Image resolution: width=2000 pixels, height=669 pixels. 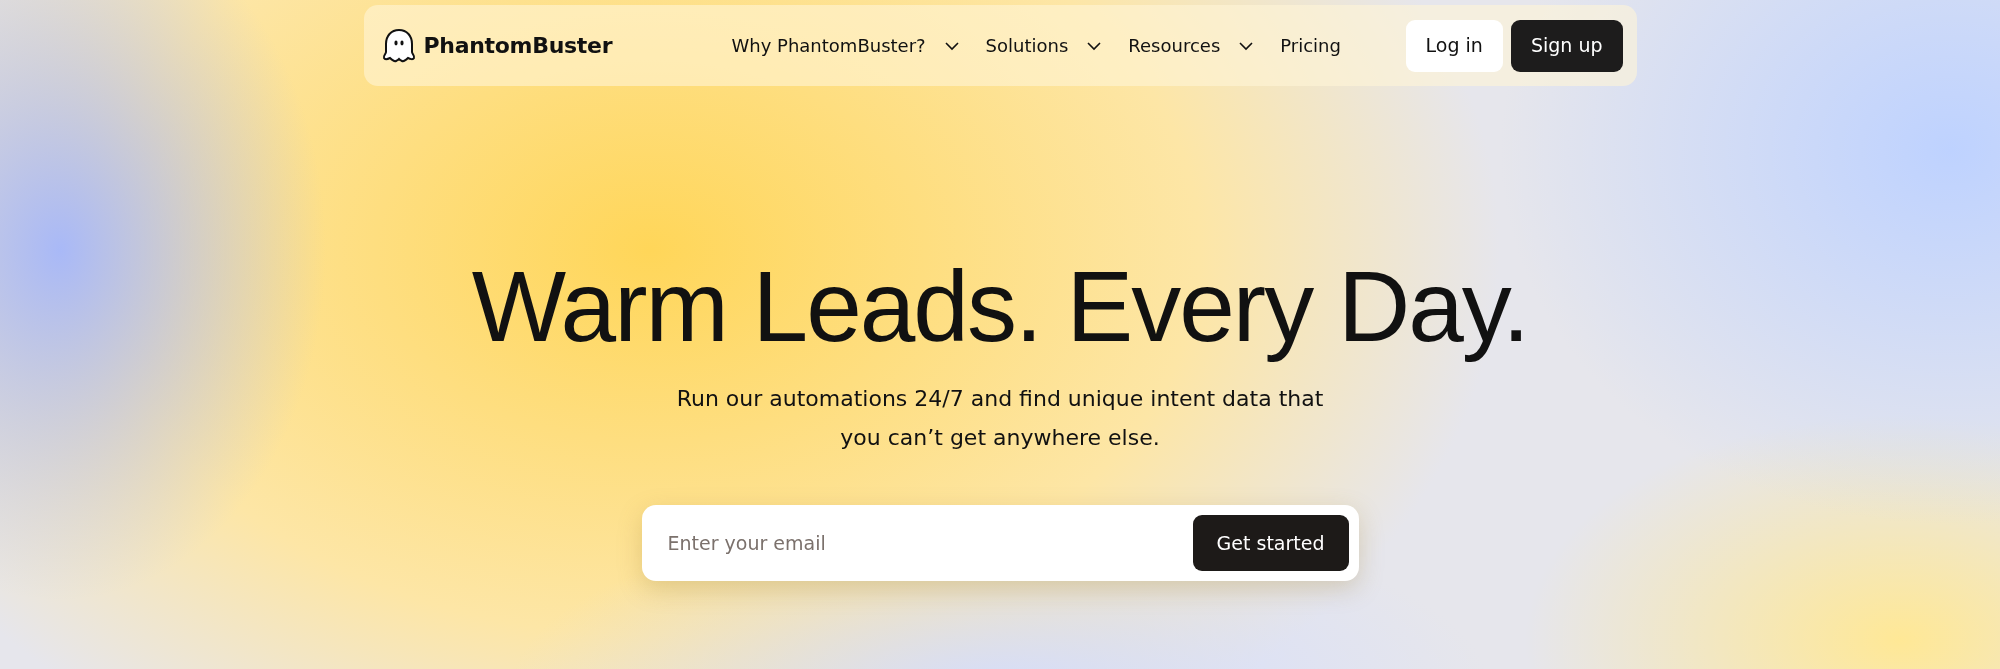 What do you see at coordinates (1000, 306) in the screenshot?
I see `hero-headline: Warm Leads. Every Day.` at bounding box center [1000, 306].